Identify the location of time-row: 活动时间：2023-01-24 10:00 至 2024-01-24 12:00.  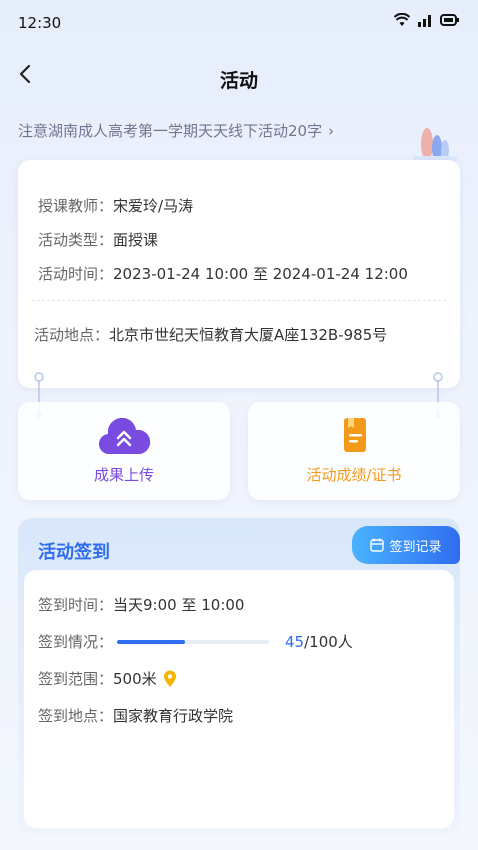
(223, 273).